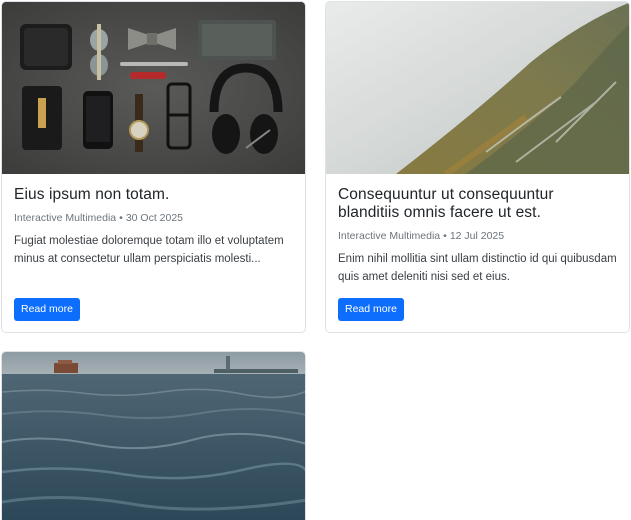 This screenshot has width=631, height=520. I want to click on card-title: Eius ipsum non totam., so click(92, 194).